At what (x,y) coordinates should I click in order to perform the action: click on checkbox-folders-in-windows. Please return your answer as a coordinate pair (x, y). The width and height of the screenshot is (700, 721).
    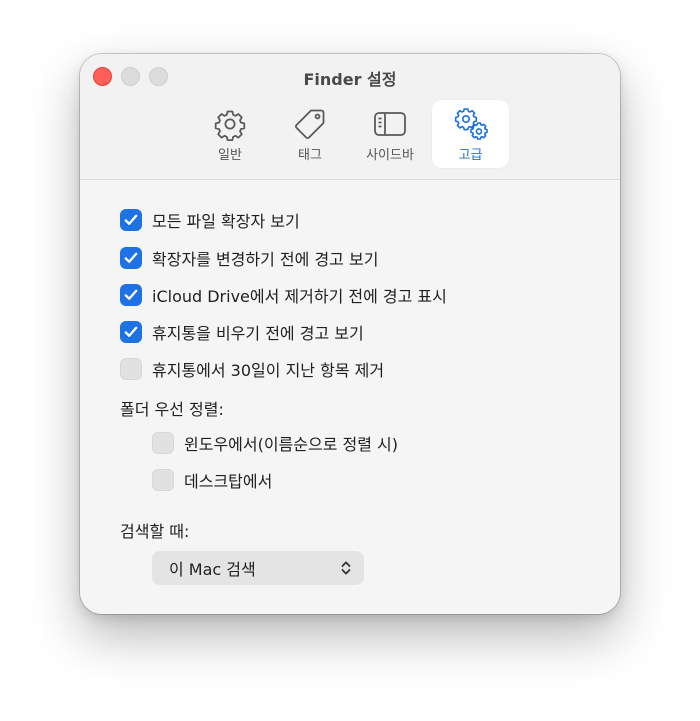
    Looking at the image, I should click on (163, 443).